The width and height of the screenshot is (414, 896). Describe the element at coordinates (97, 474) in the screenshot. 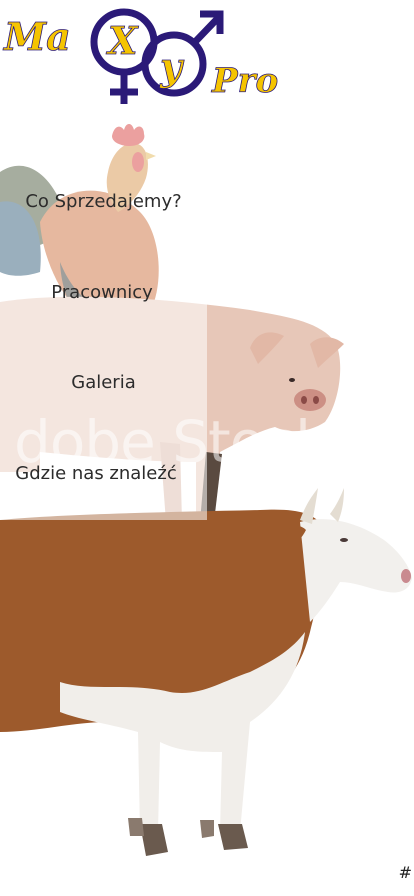

I see `nav-item-gdzie-nas-znalezc: Gdzie nas znaleźć` at that location.